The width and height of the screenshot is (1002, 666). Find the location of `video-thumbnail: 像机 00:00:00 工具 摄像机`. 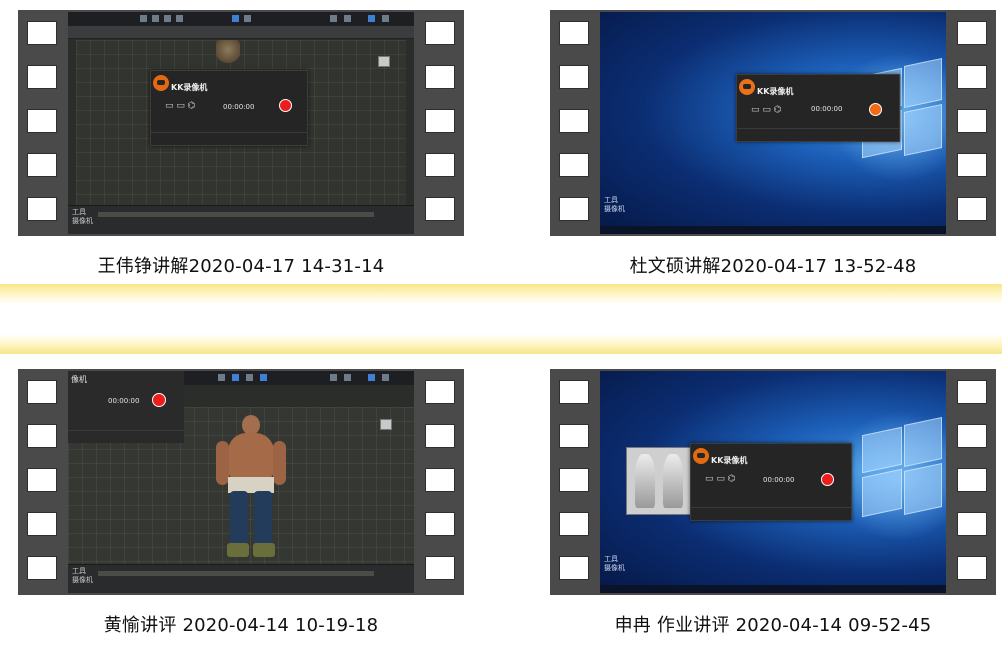

video-thumbnail: 像机 00:00:00 工具 摄像机 is located at coordinates (241, 482).